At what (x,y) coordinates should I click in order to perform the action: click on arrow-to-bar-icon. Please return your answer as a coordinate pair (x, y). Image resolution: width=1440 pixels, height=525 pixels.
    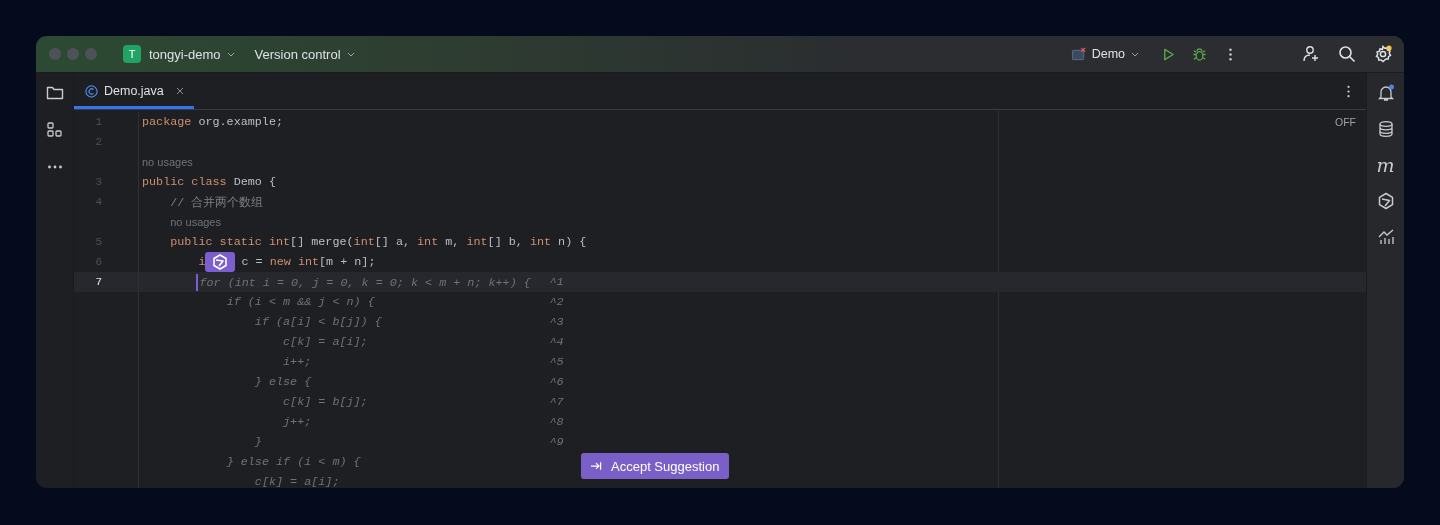
    Looking at the image, I should click on (596, 466).